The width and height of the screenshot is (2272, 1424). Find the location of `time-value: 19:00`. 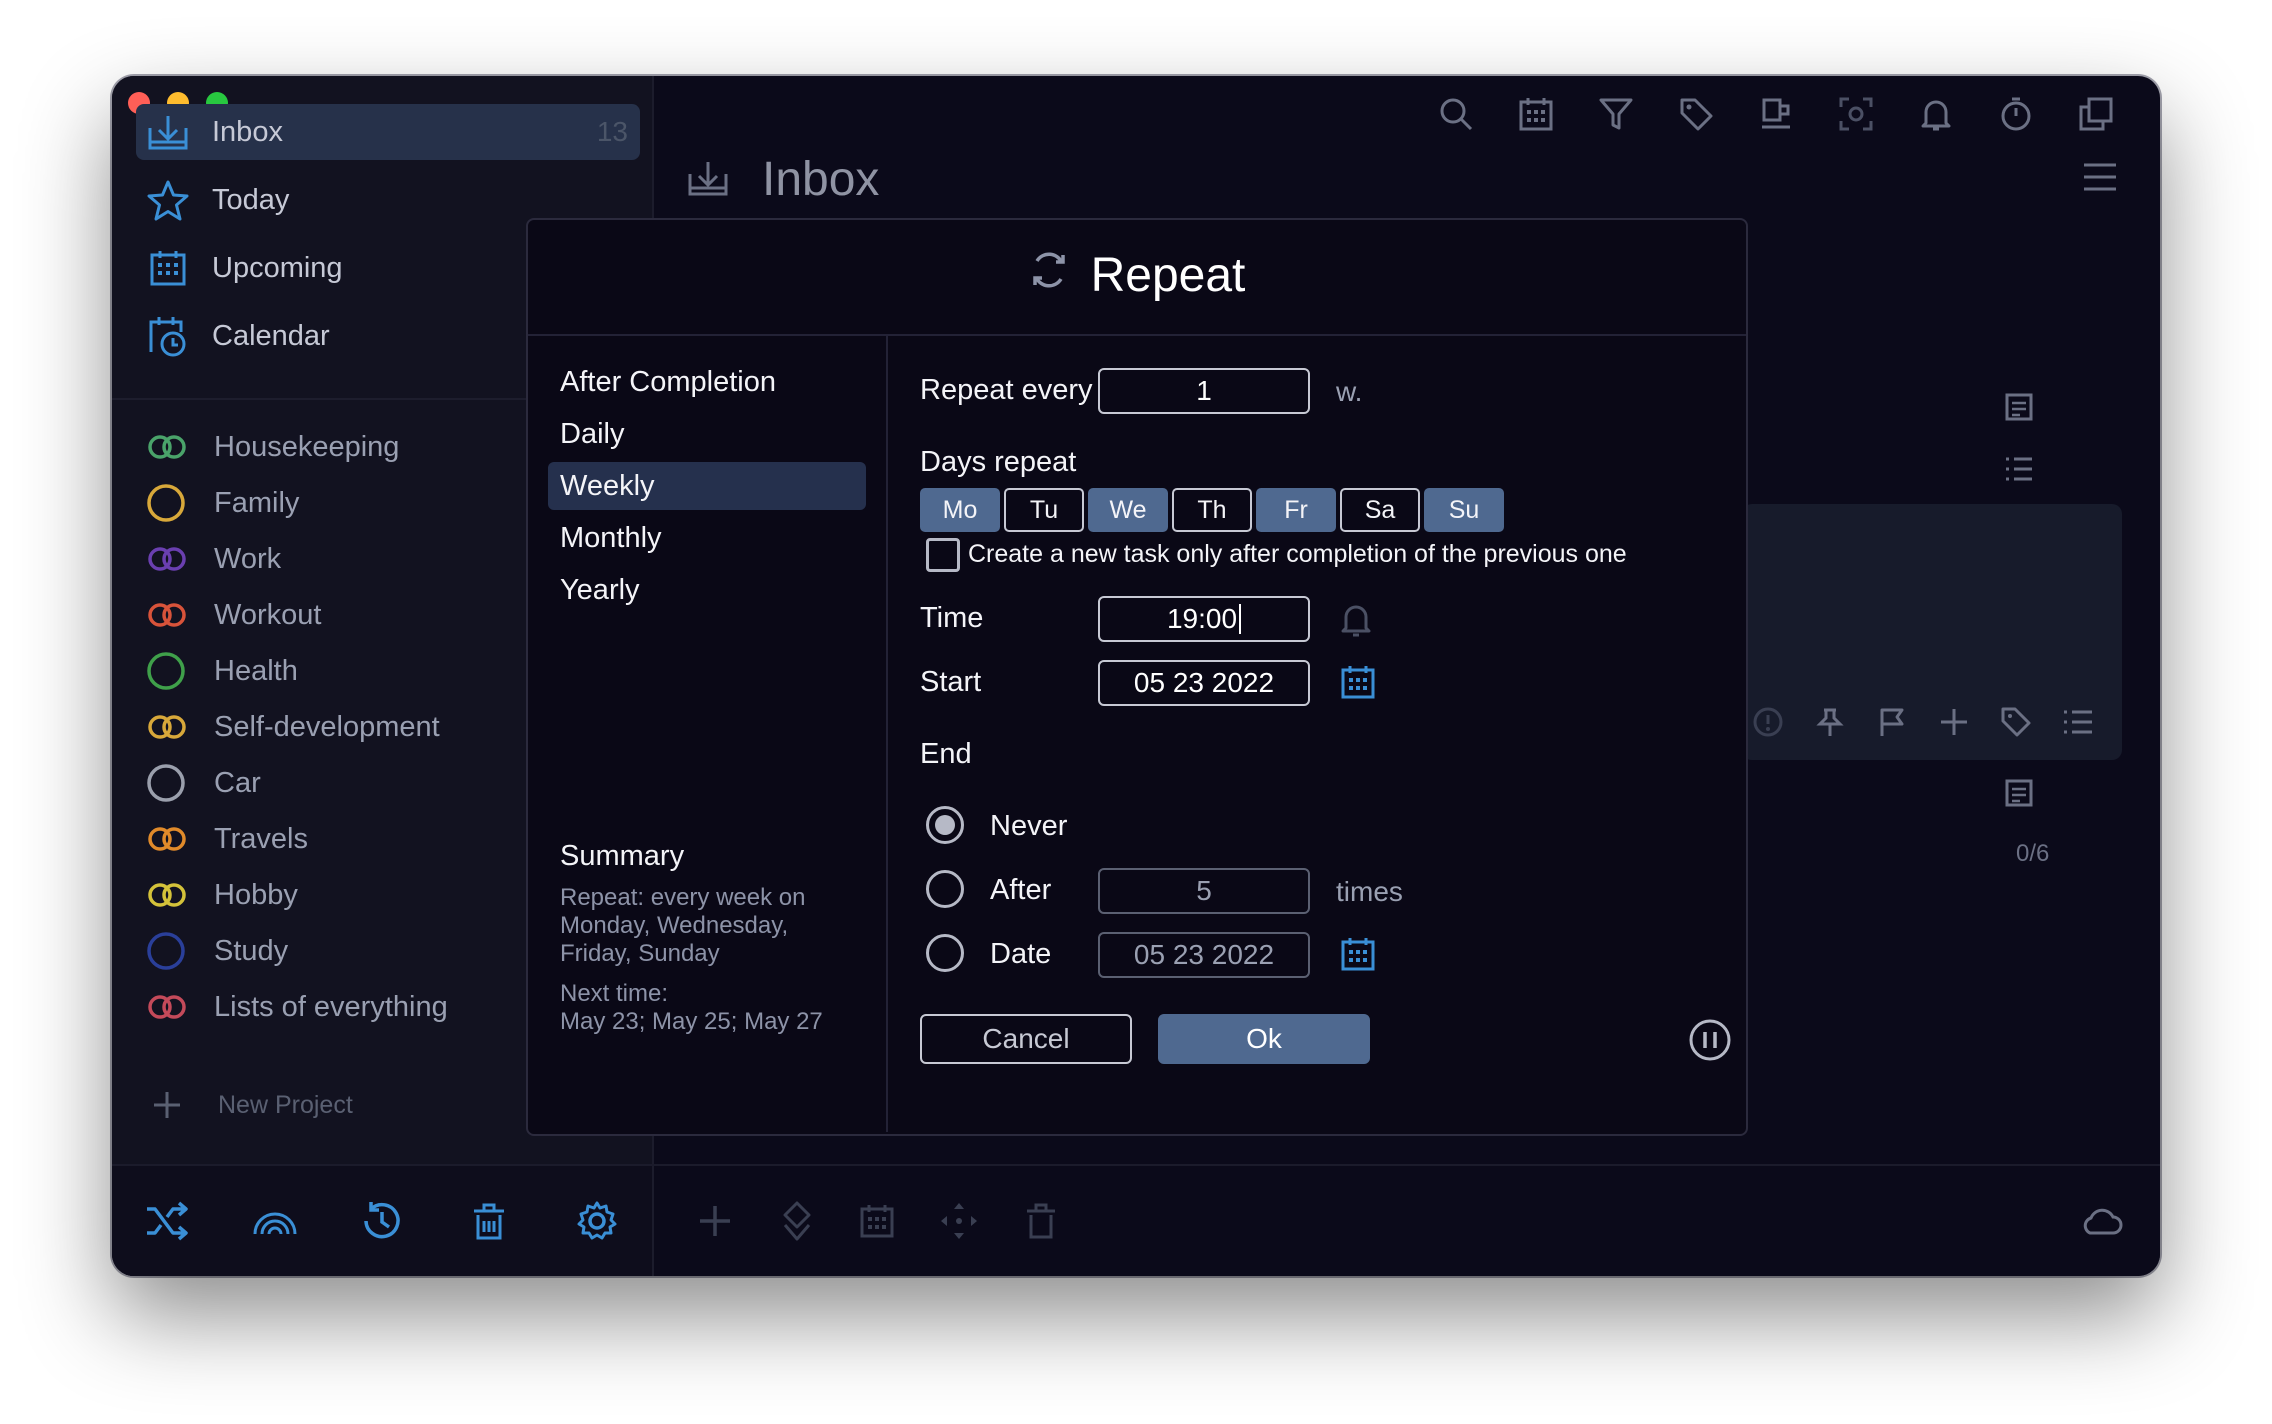

time-value: 19:00 is located at coordinates (1202, 618).